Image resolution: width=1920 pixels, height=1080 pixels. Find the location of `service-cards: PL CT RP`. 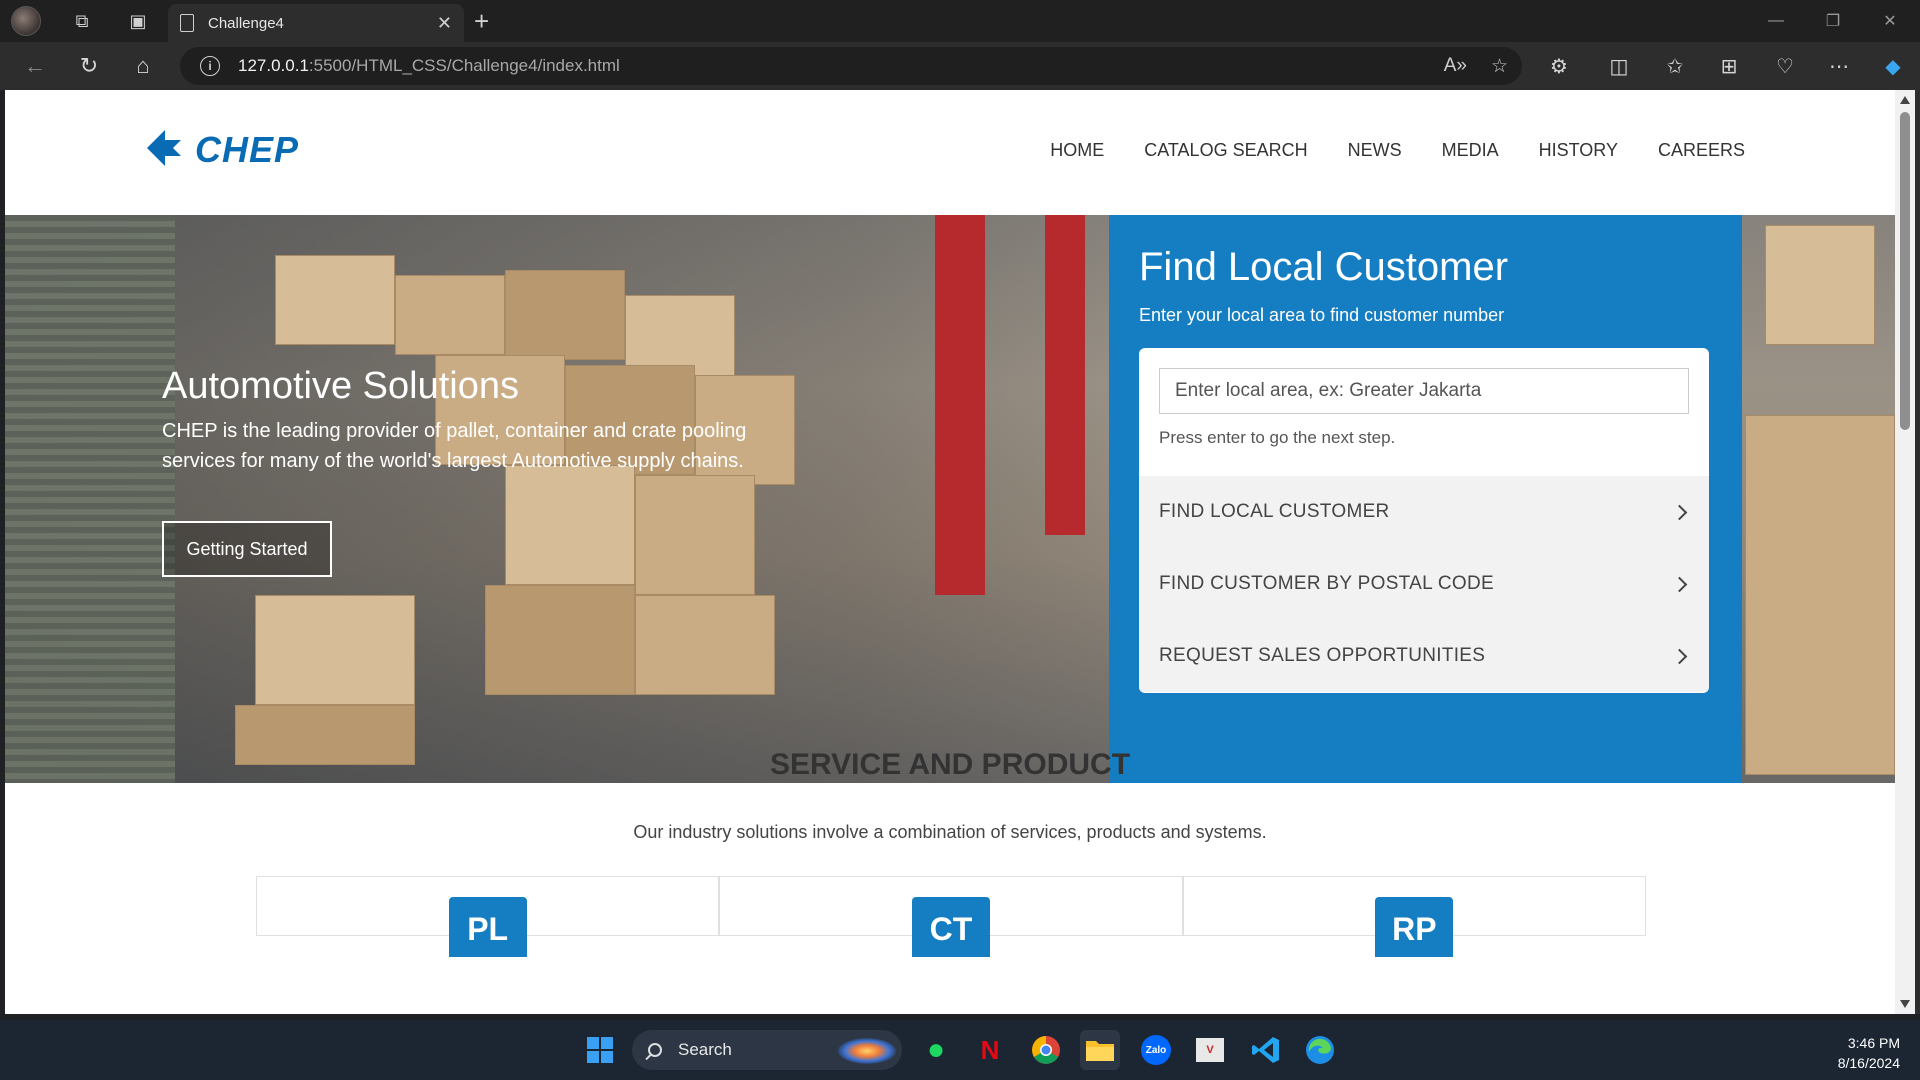

service-cards: PL CT RP is located at coordinates (951, 916).